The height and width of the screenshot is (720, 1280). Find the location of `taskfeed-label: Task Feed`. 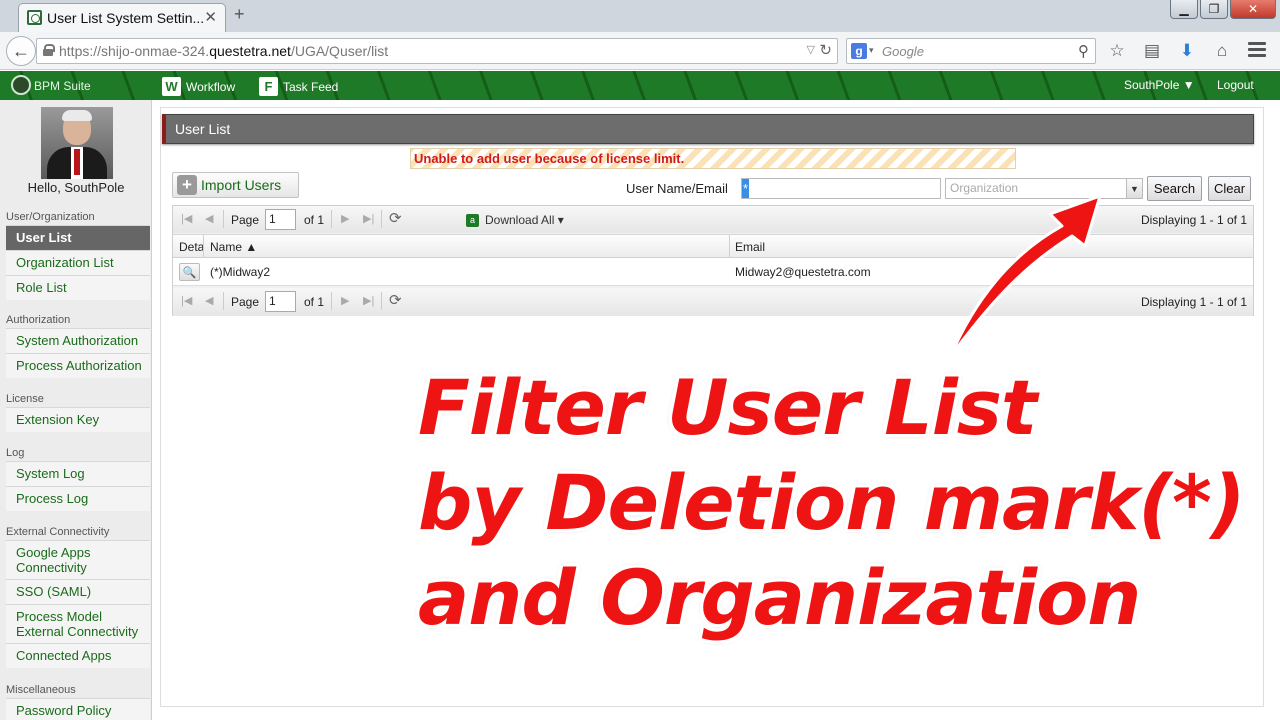

taskfeed-label: Task Feed is located at coordinates (311, 86).